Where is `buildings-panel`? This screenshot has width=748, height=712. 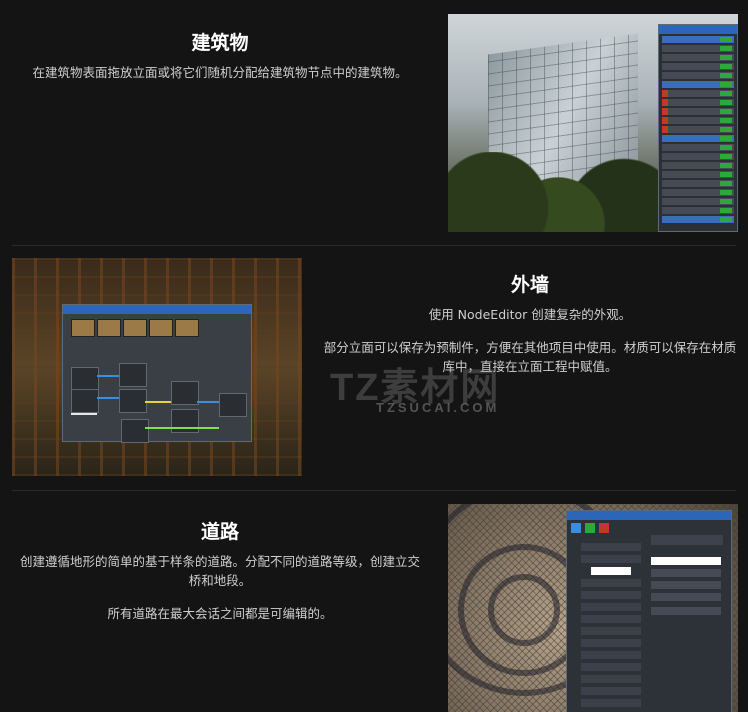 buildings-panel is located at coordinates (698, 128).